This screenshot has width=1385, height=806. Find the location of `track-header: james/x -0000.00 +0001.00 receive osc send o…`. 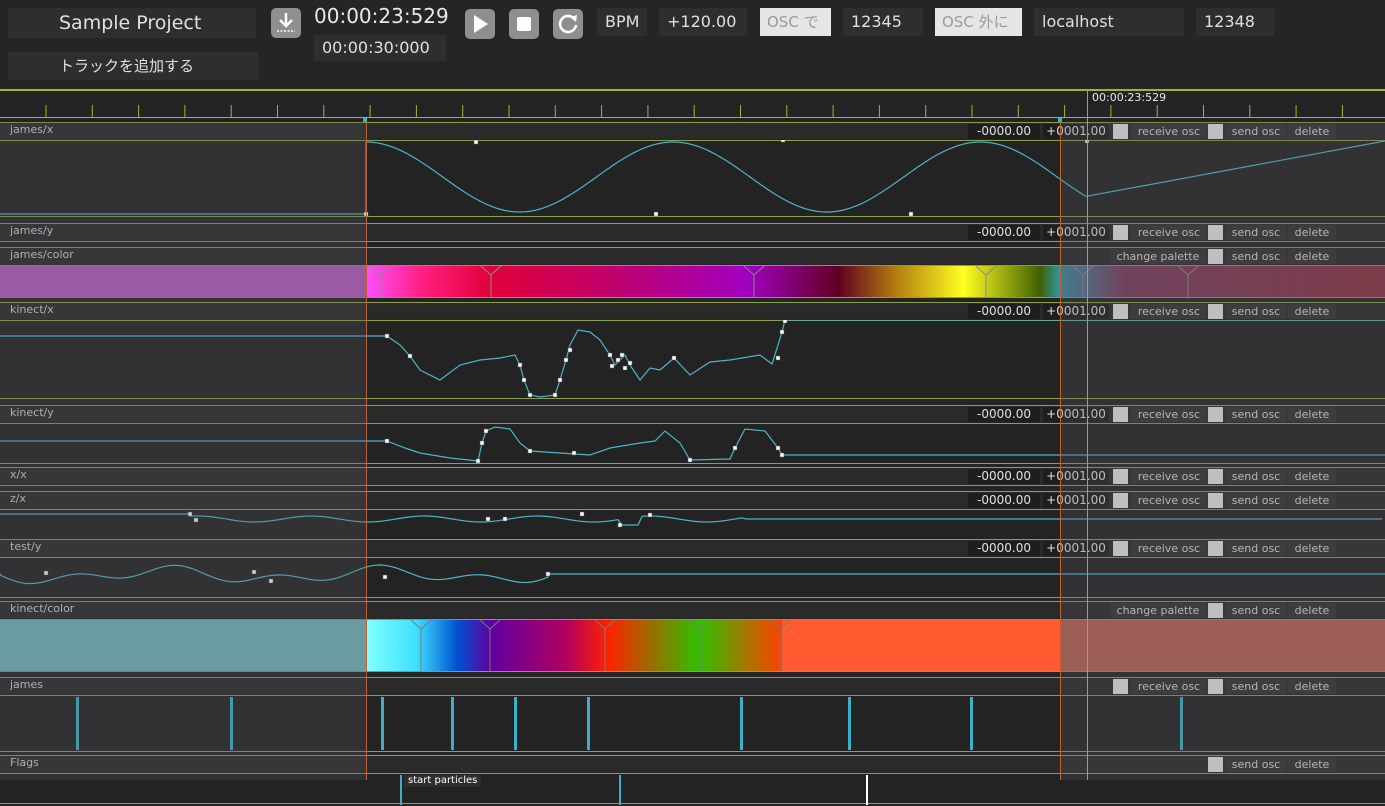

track-header: james/x -0000.00 +0001.00 receive osc send o… is located at coordinates (692, 130).